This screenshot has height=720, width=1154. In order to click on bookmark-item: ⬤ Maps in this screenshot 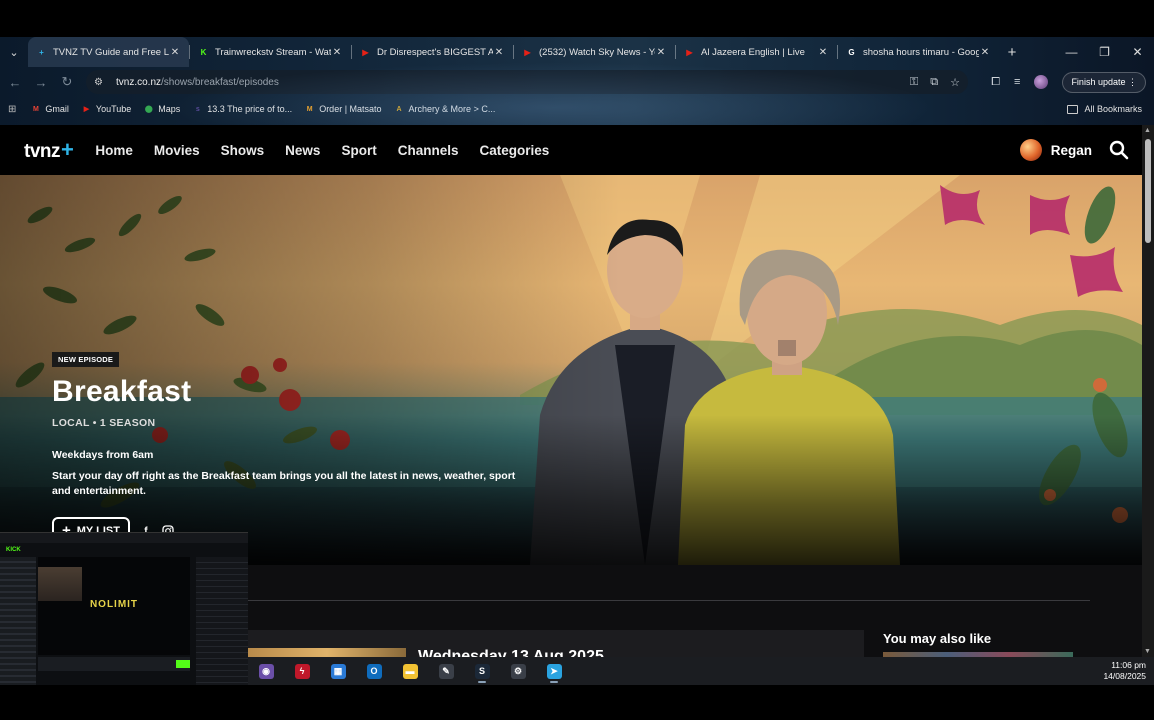, I will do `click(161, 109)`.